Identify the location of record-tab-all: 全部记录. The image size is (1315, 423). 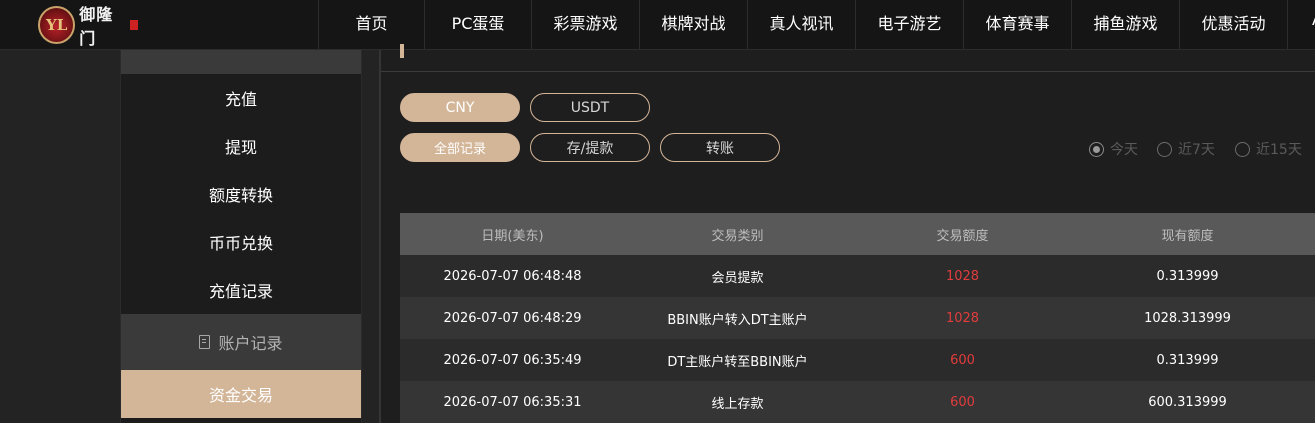
(460, 147).